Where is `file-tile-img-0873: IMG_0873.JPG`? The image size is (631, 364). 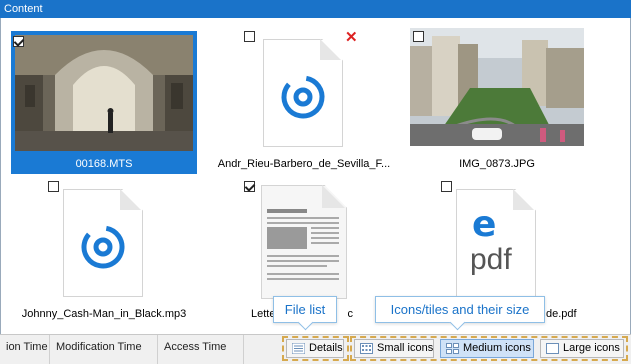 file-tile-img-0873: IMG_0873.JPG is located at coordinates (497, 101).